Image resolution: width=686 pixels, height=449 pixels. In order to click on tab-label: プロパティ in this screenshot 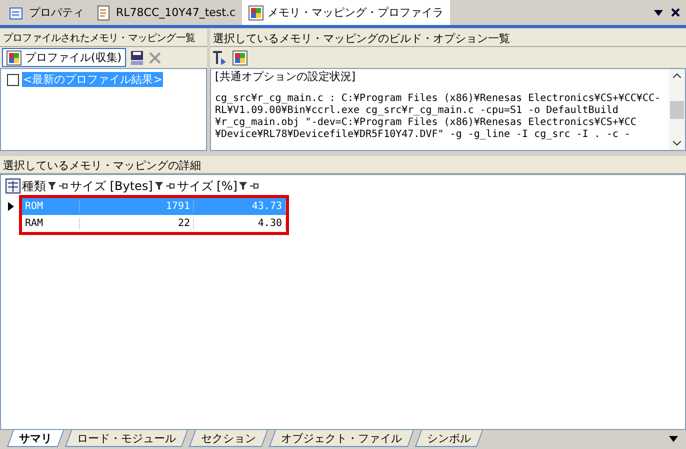, I will do `click(56, 12)`.